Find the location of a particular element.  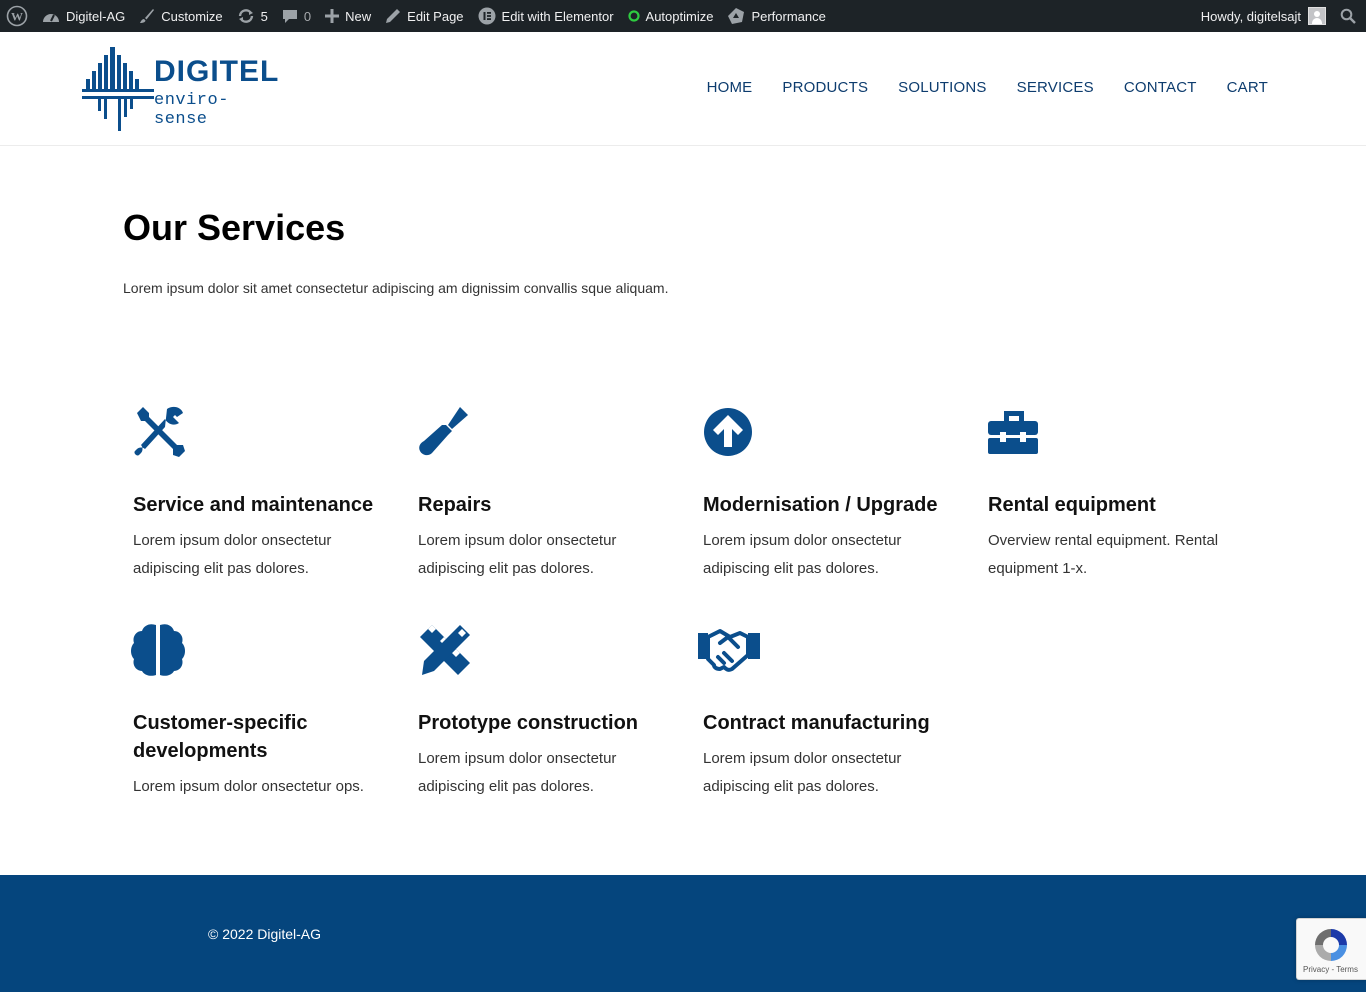

nav-item-cart: CART is located at coordinates (1247, 87).